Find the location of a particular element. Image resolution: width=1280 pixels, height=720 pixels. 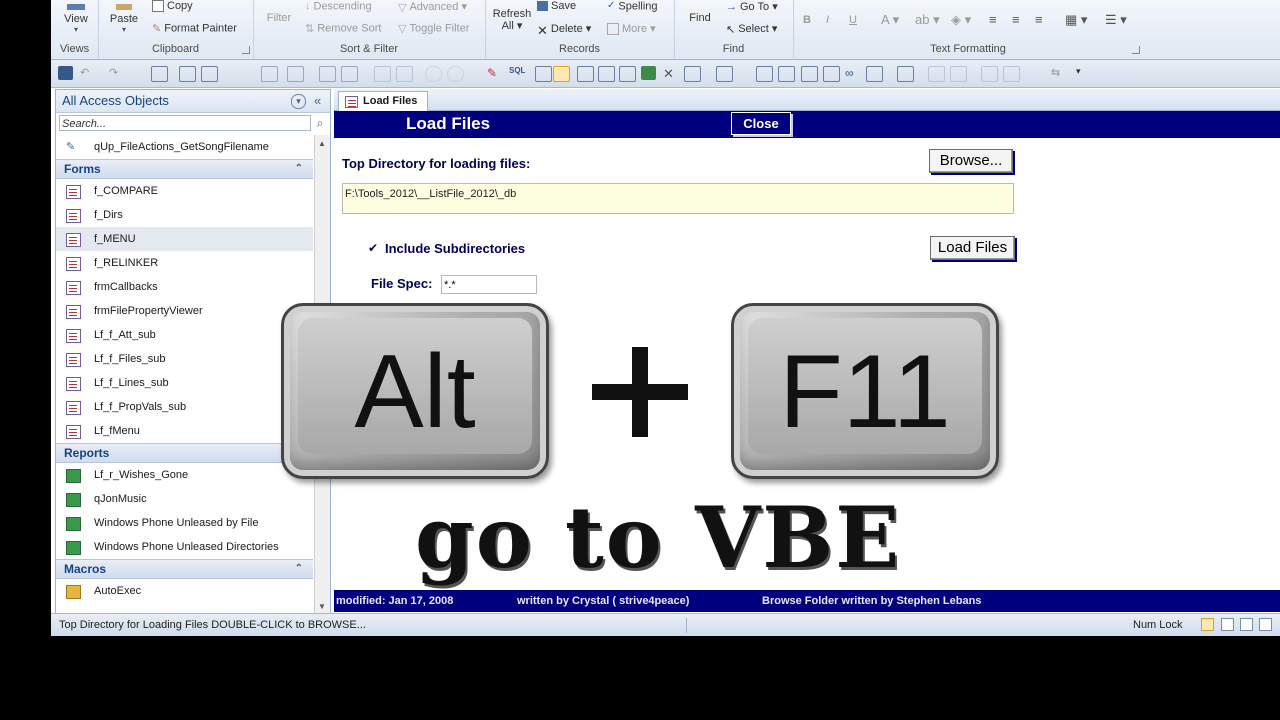

preview-icon is located at coordinates (627, 74).